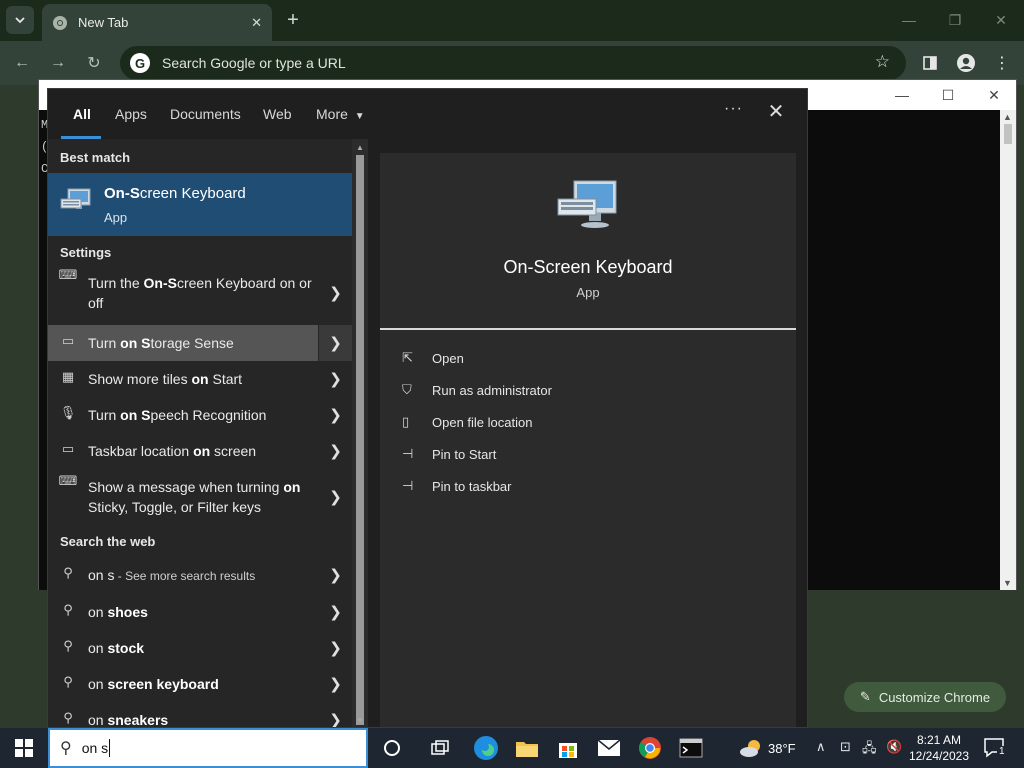 The width and height of the screenshot is (1024, 768). Describe the element at coordinates (995, 748) in the screenshot. I see `notification-center-icon: 1` at that location.